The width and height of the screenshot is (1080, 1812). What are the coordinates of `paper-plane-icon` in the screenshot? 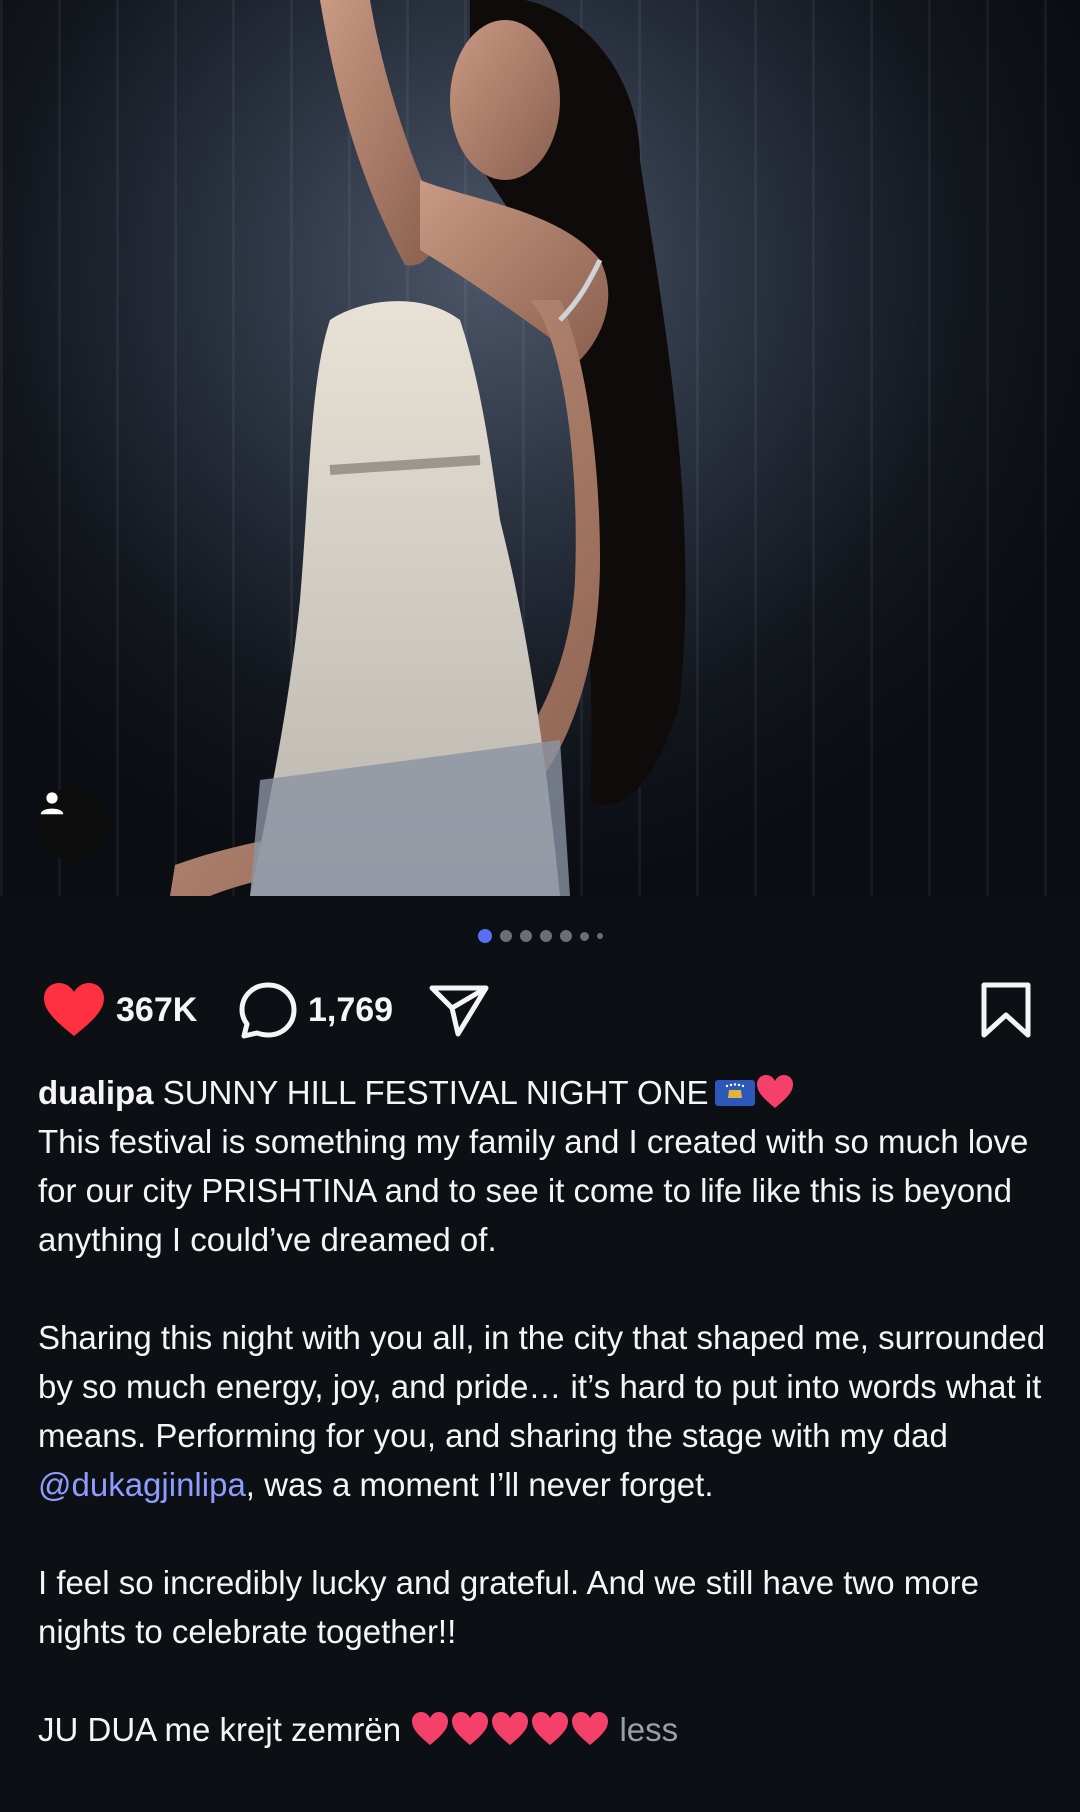 It's located at (459, 1010).